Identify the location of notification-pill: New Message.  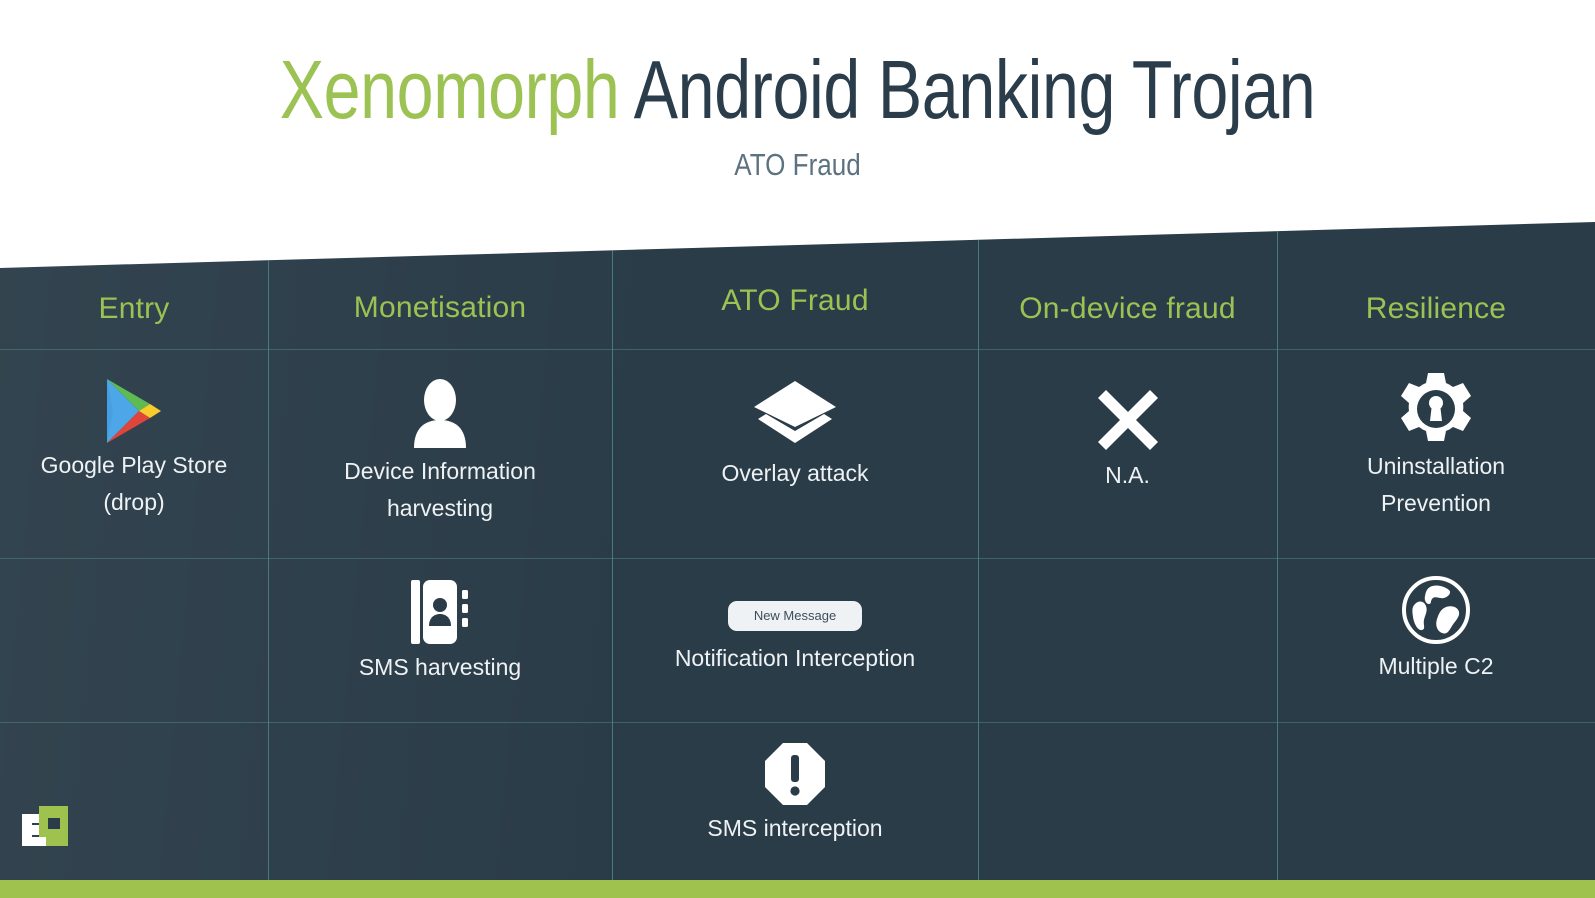
(795, 616).